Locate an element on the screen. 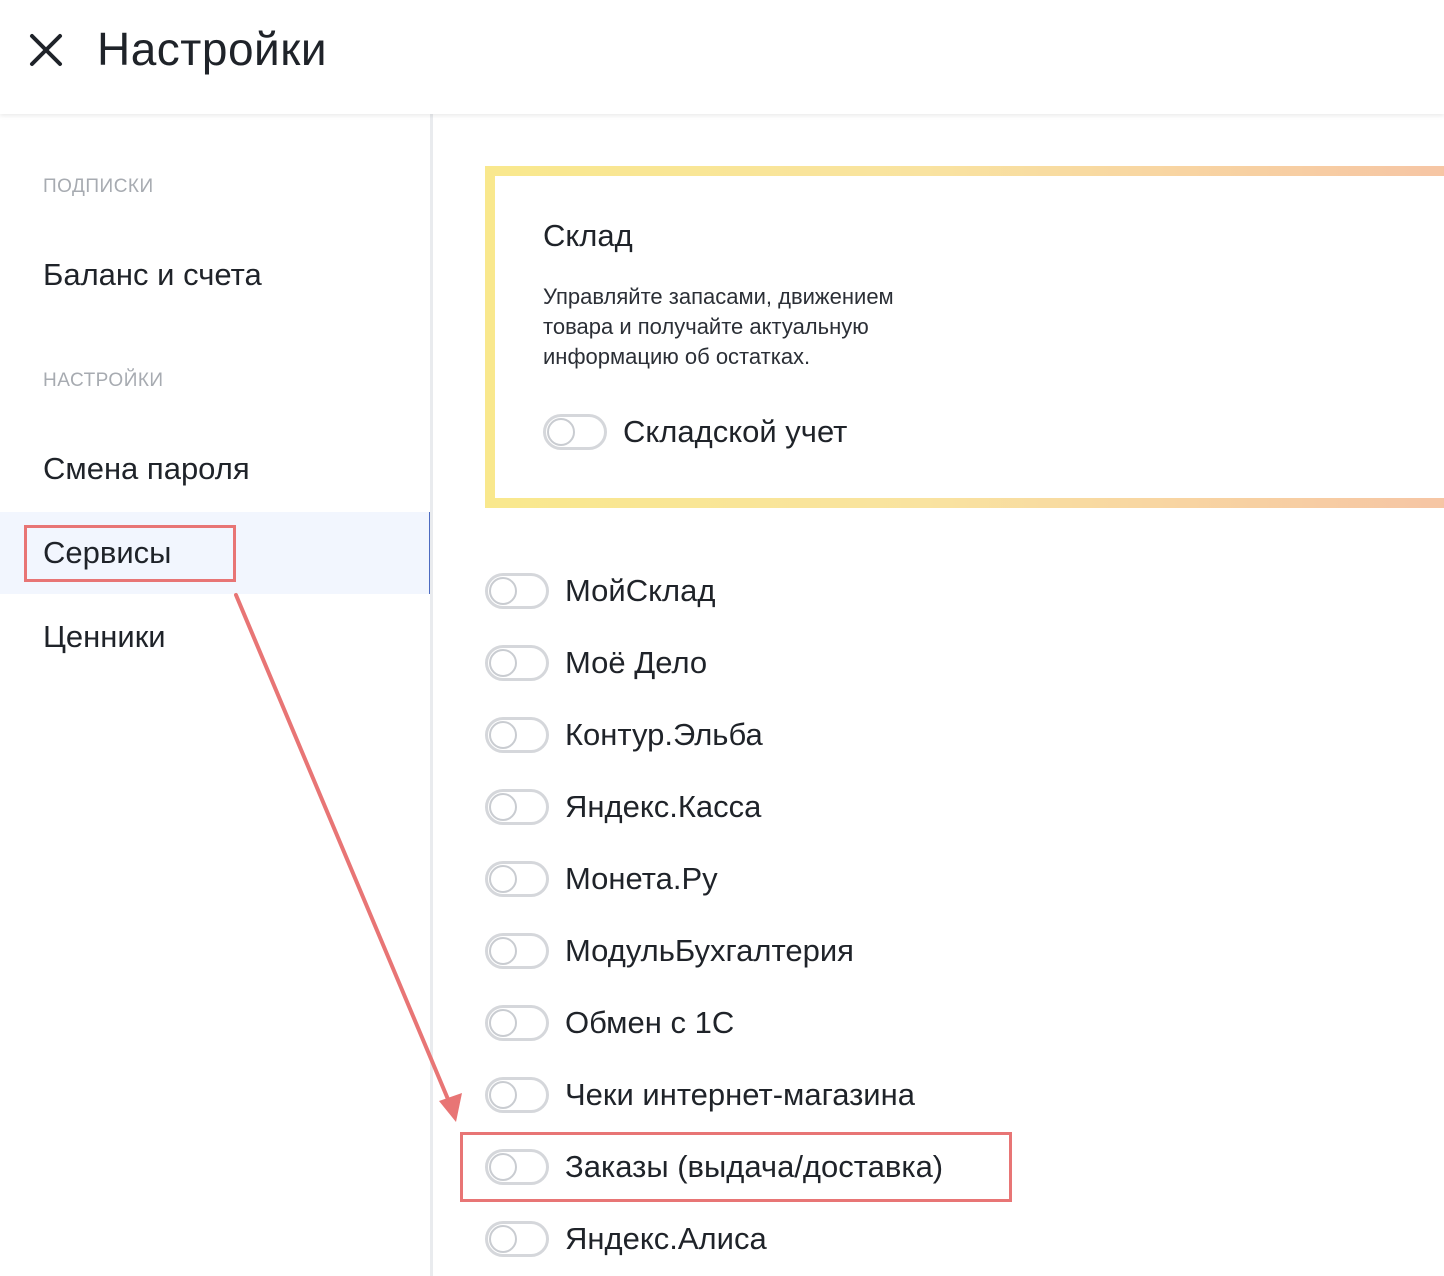  toggle-1c-exchange is located at coordinates (517, 1023).